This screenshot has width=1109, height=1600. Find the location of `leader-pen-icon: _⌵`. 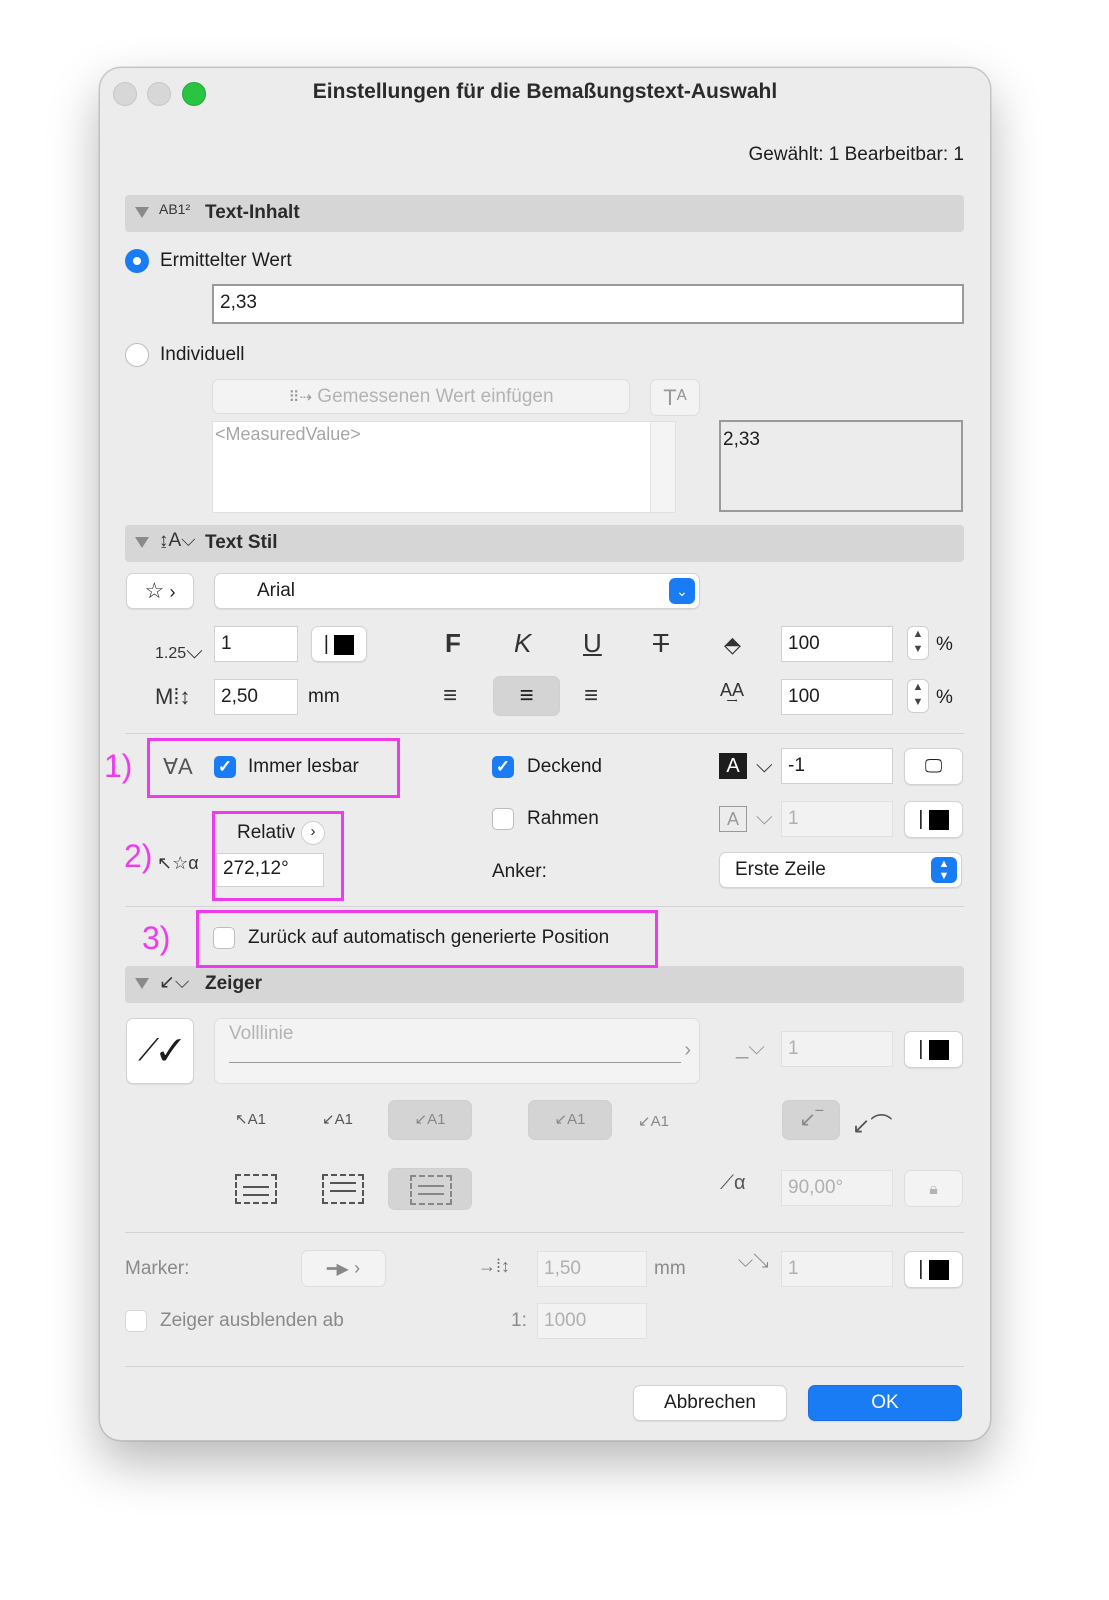

leader-pen-icon: _⌵ is located at coordinates (750, 1046).